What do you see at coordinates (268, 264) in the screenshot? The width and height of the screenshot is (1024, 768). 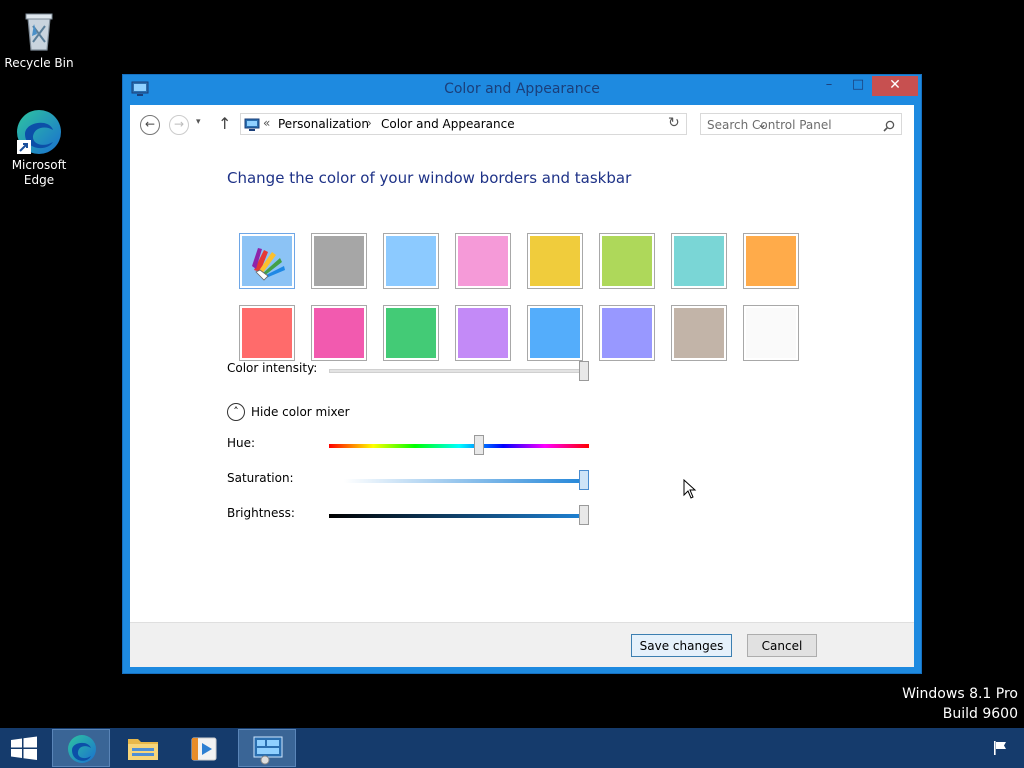 I see `color-palette-icon` at bounding box center [268, 264].